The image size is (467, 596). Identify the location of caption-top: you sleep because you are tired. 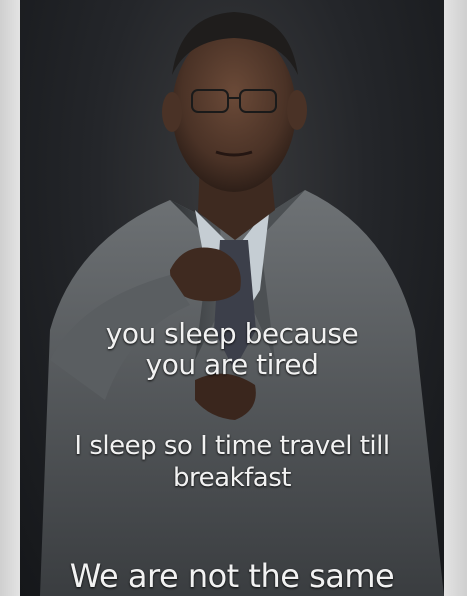
(232, 349).